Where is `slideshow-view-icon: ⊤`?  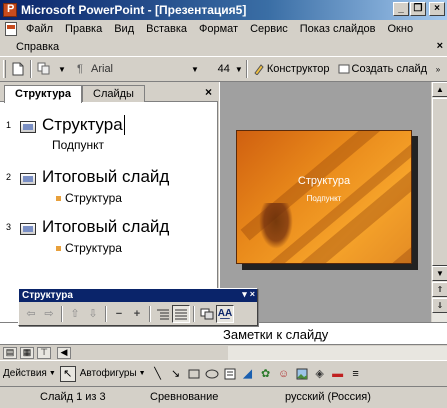
slideshow-view-icon: ⊤ is located at coordinates (44, 352).